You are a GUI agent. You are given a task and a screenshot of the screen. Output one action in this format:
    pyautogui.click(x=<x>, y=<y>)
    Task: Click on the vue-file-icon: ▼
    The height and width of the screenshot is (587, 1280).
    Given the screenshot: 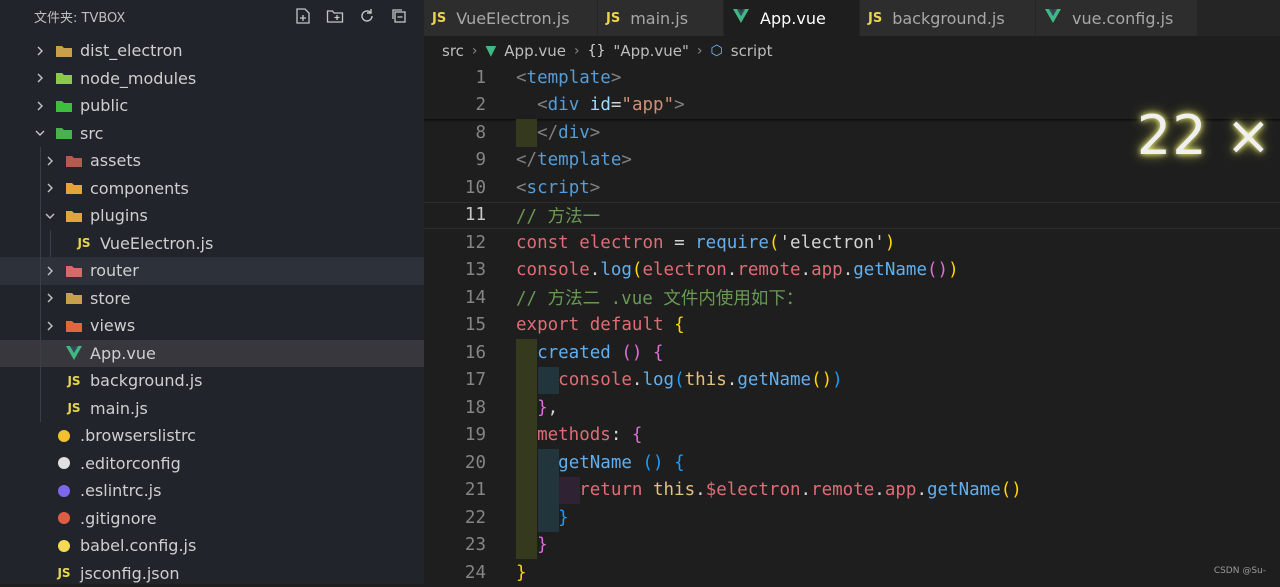 What is the action you would take?
    pyautogui.click(x=491, y=51)
    